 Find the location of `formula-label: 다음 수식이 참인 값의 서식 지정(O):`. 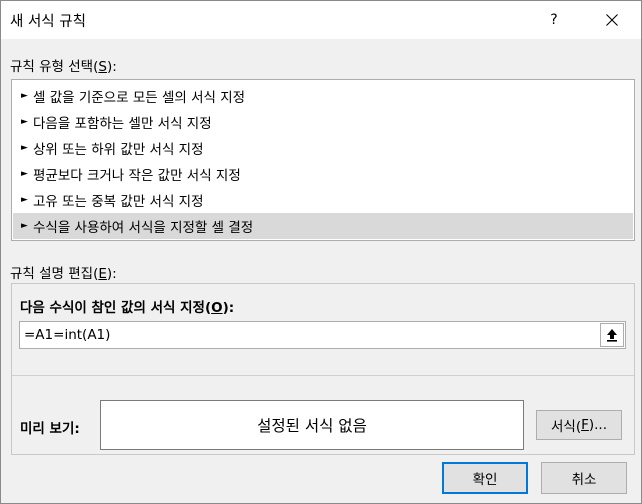

formula-label: 다음 수식이 참인 값의 서식 지정(O): is located at coordinates (127, 308).